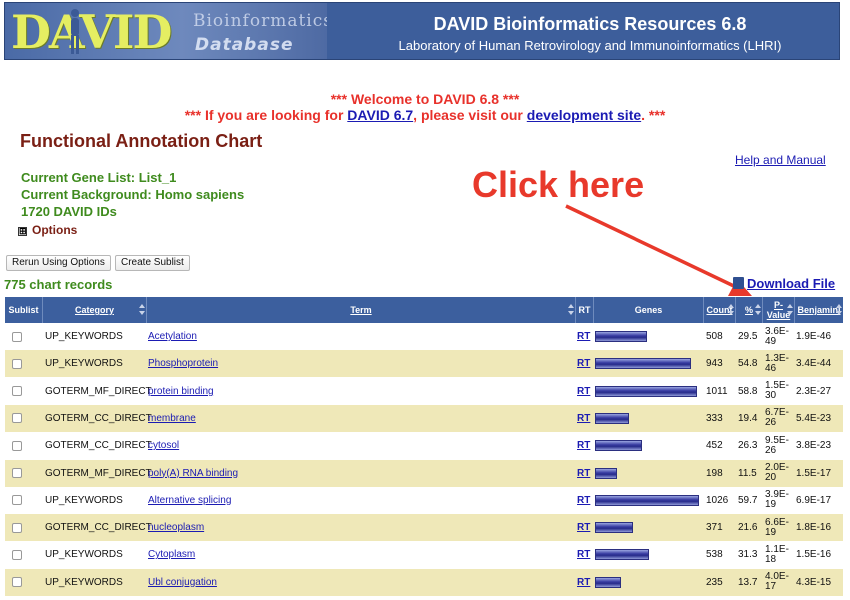 Image resolution: width=850 pixels, height=600 pixels. What do you see at coordinates (653, 115) in the screenshot?
I see `version-notice-suffix: . ***` at bounding box center [653, 115].